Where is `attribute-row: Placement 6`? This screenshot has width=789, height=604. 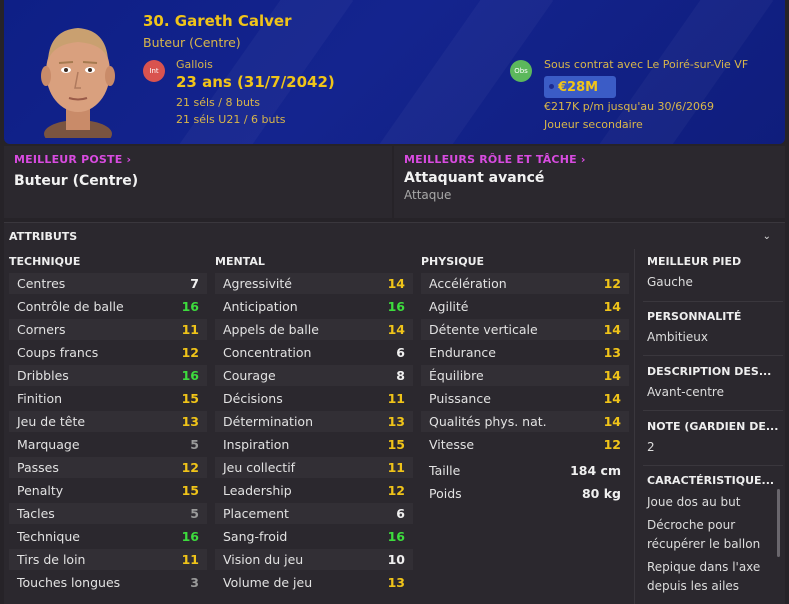
attribute-row: Placement 6 is located at coordinates (314, 513).